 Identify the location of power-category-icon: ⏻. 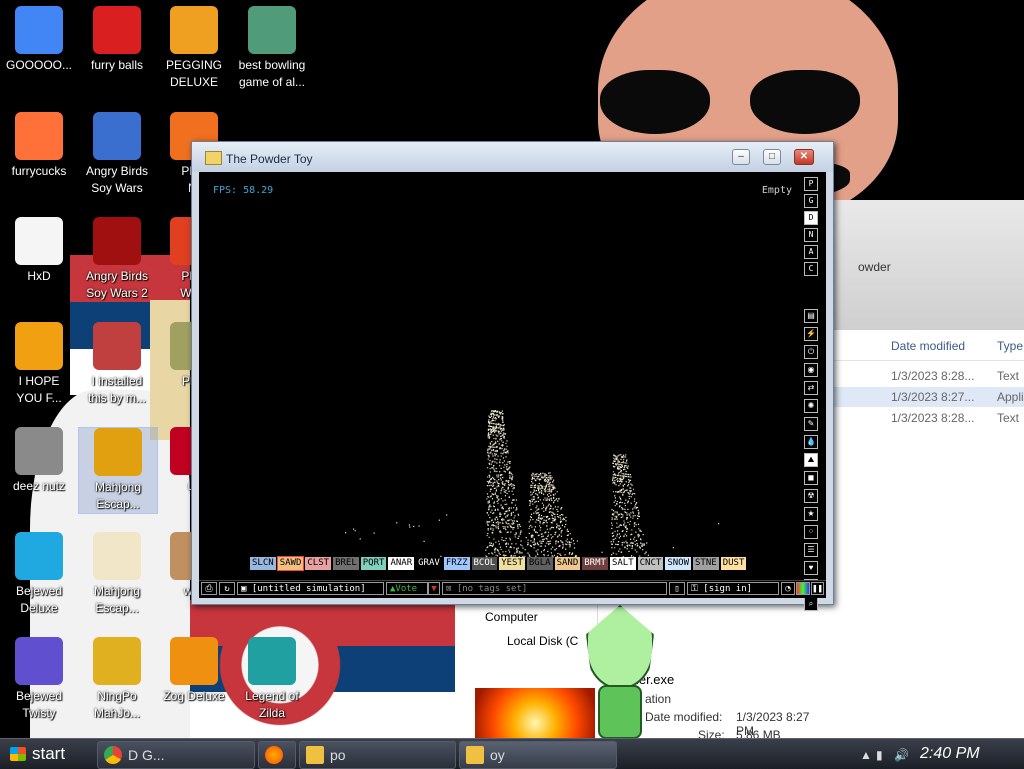
(811, 352).